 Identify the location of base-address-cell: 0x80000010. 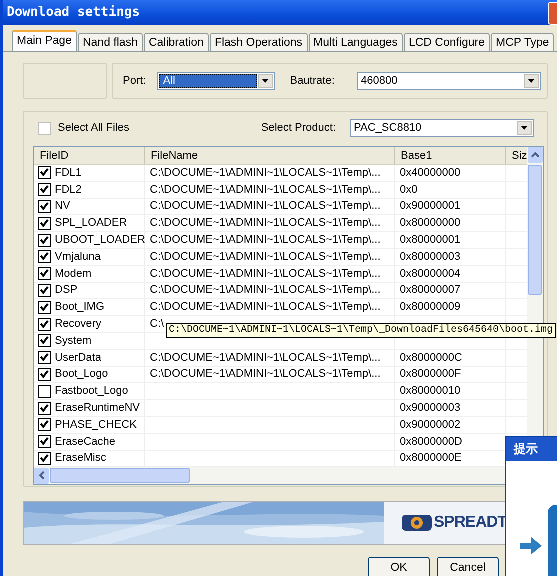
(430, 391).